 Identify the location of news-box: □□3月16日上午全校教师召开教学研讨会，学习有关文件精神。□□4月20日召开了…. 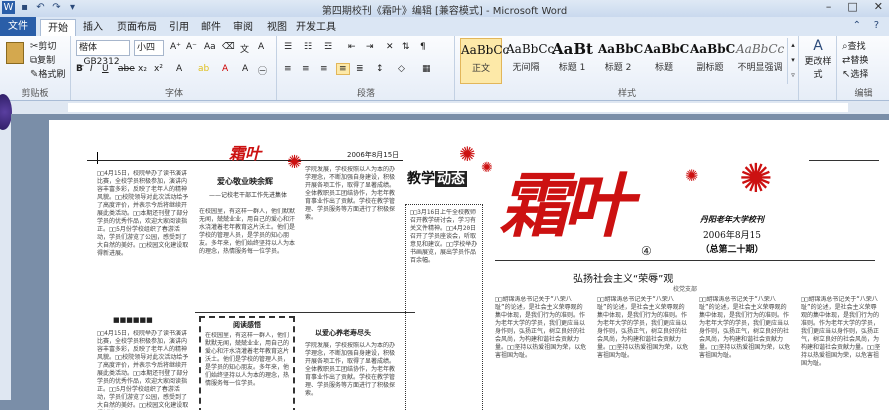
(444, 307).